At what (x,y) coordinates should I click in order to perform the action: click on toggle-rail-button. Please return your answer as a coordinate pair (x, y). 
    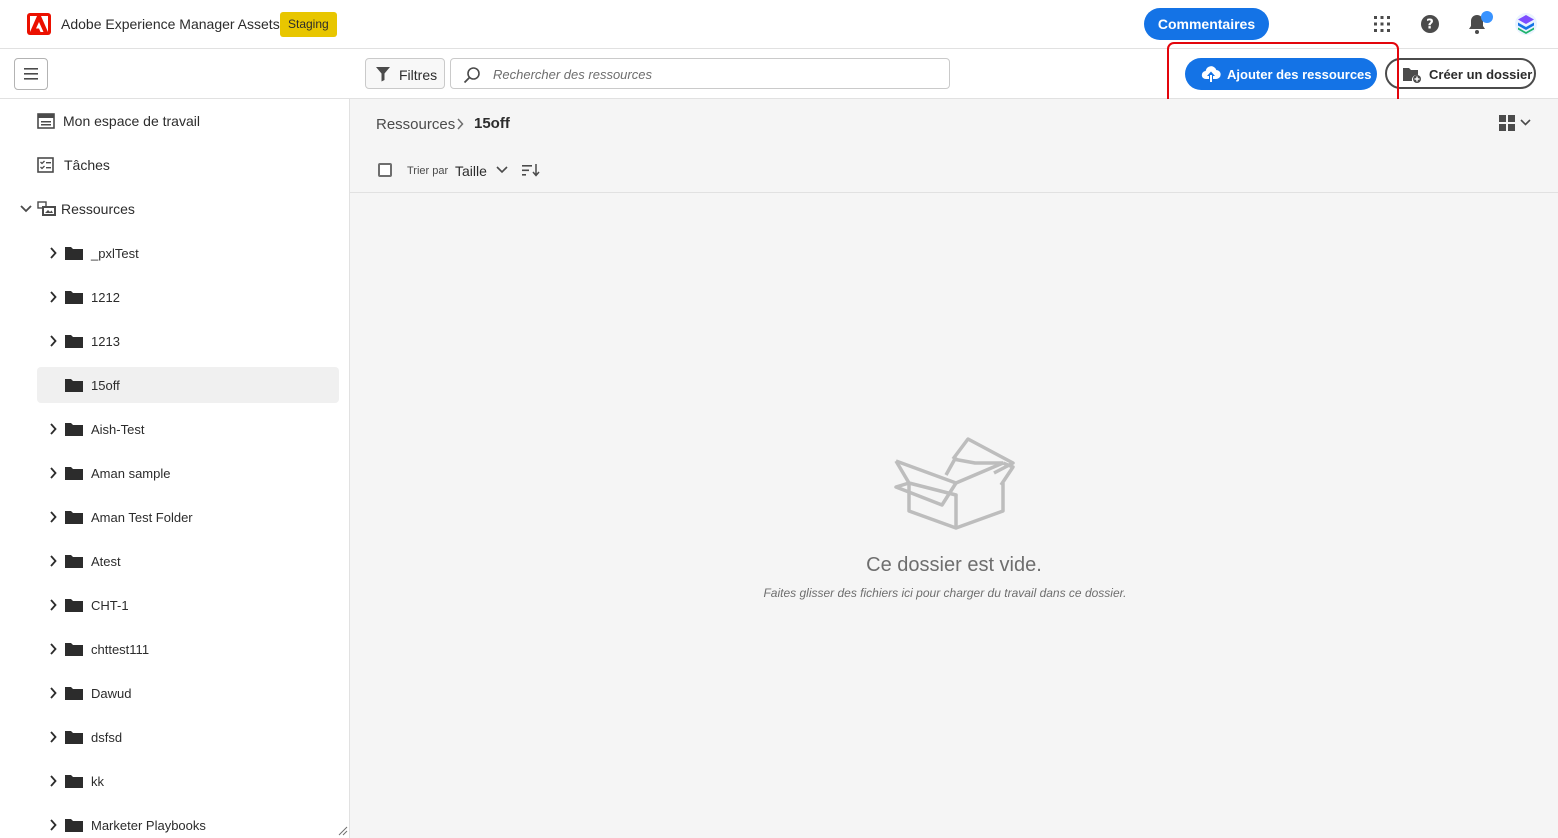
    Looking at the image, I should click on (31, 74).